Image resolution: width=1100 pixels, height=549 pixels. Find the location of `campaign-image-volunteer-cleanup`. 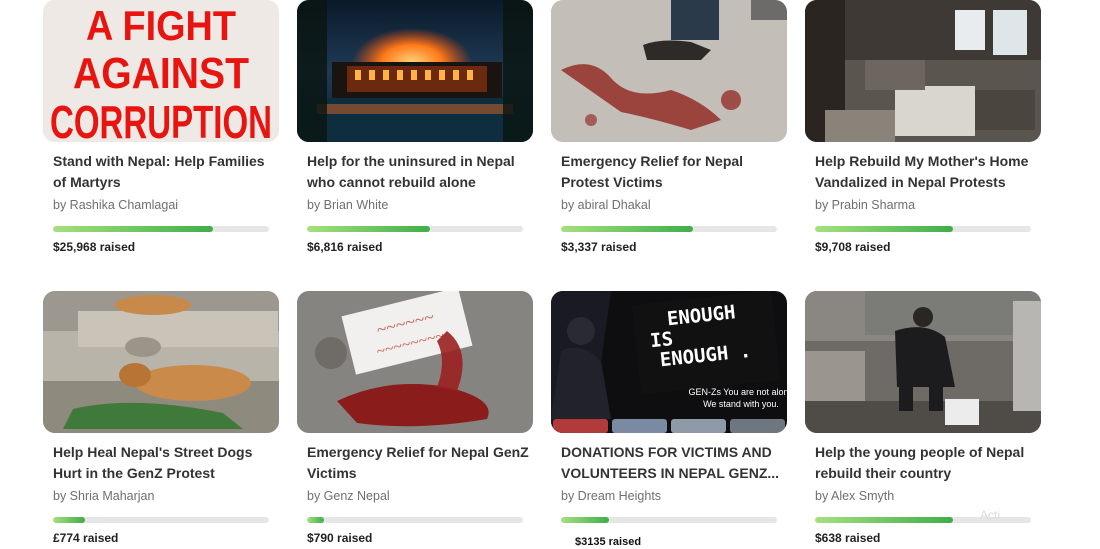

campaign-image-volunteer-cleanup is located at coordinates (923, 362).